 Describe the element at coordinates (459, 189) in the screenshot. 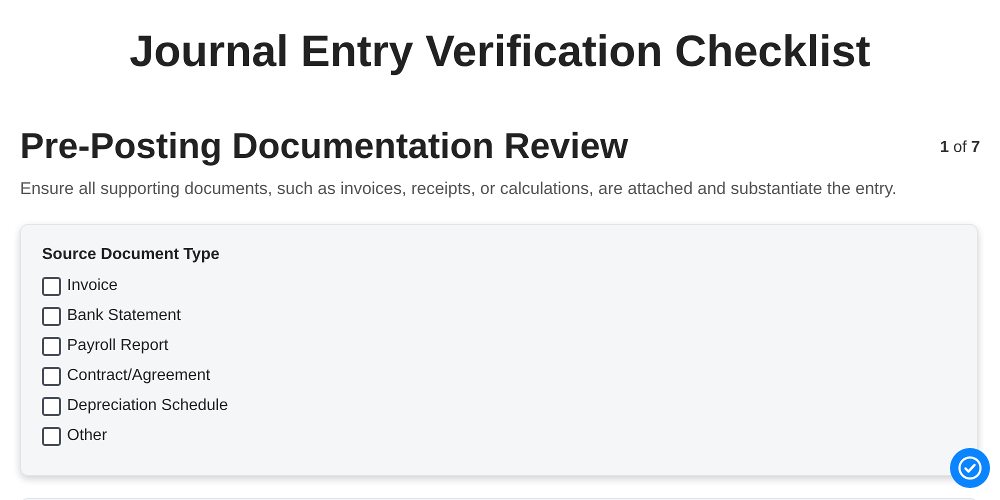

I see `section-description: Ensure all supporting documents, such as invoices, receipts, or calculations, are attached and substantiate the entry.` at that location.